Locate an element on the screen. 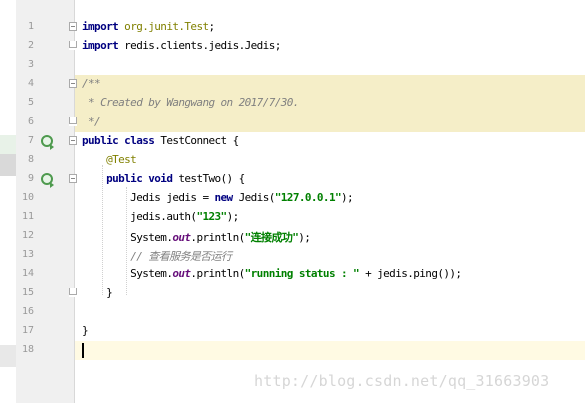  code-line: 7 public class TestConnect { is located at coordinates (300, 141).